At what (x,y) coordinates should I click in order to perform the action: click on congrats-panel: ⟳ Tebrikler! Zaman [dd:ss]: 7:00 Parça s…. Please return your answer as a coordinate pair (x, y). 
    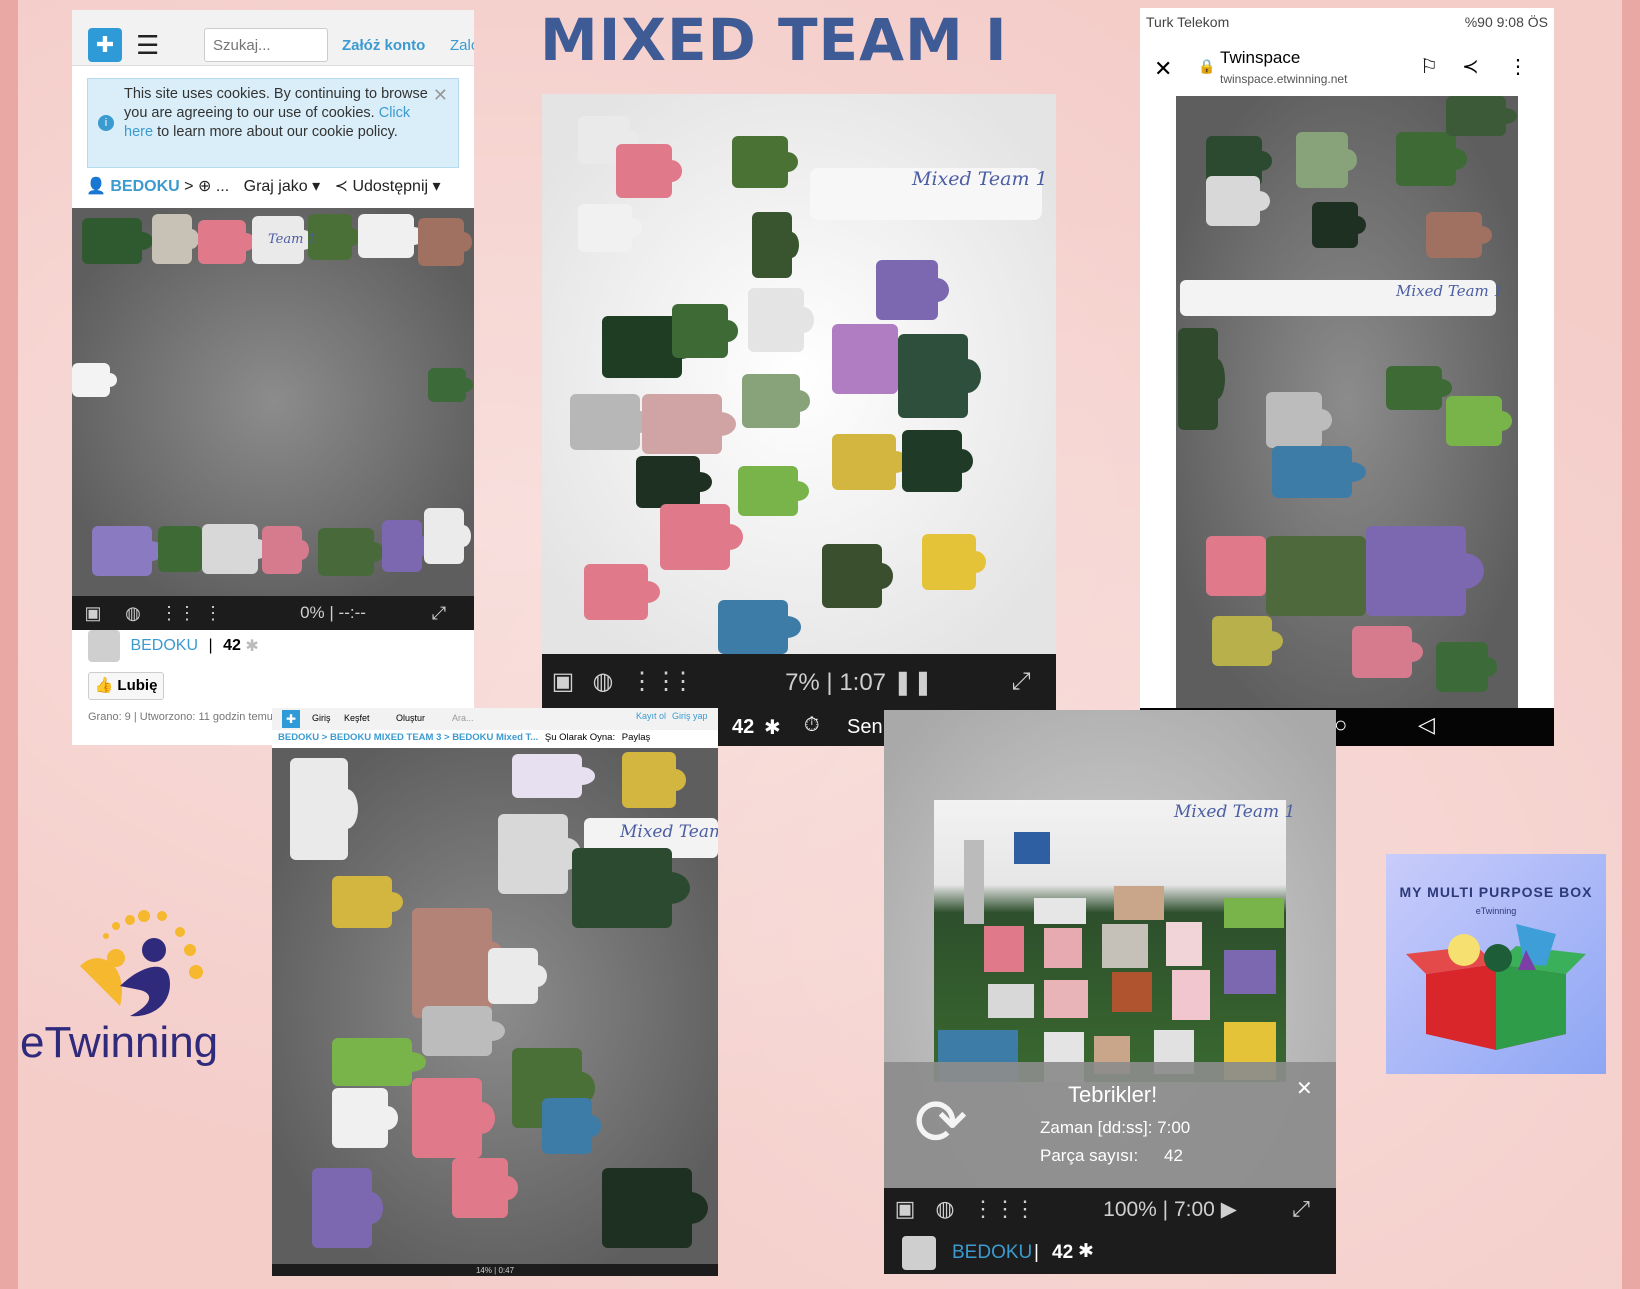
    Looking at the image, I should click on (1110, 1125).